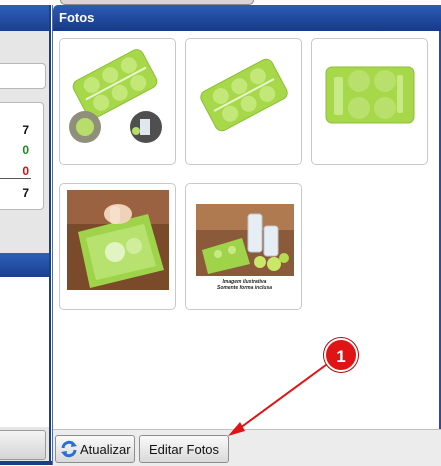  I want to click on refresh-button-label: Atualizar, so click(105, 449).